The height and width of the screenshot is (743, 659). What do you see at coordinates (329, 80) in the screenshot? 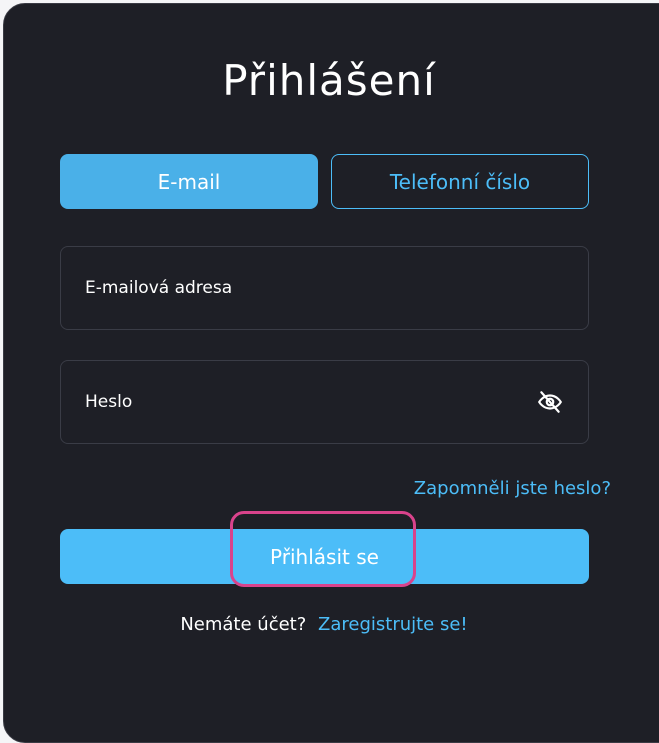
I see `page-title: Přihlášení` at bounding box center [329, 80].